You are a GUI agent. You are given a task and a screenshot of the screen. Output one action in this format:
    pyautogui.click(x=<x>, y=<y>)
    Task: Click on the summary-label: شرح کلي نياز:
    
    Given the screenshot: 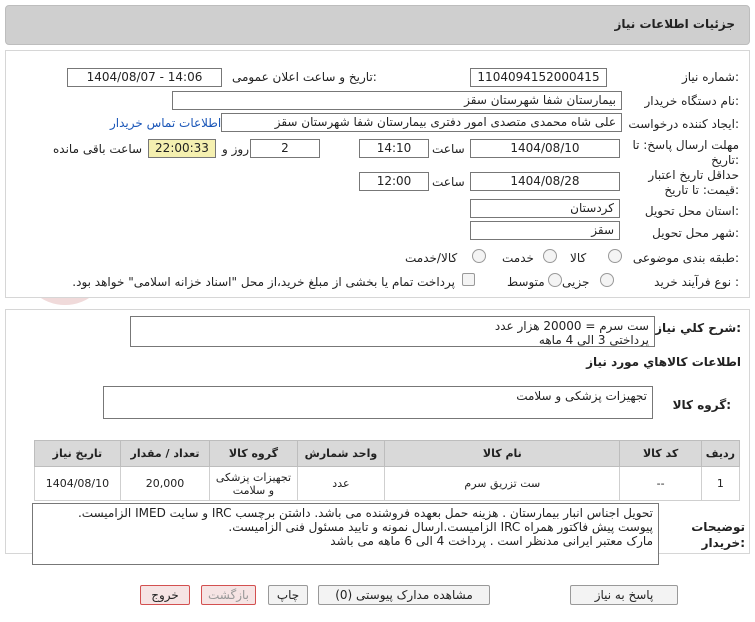 What is the action you would take?
    pyautogui.click(x=698, y=328)
    